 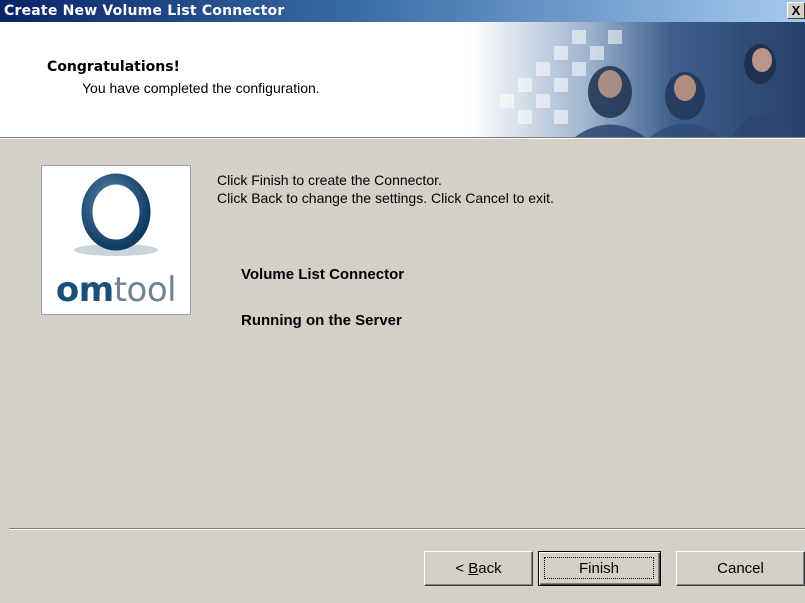 I want to click on footer-divider, so click(x=407, y=529).